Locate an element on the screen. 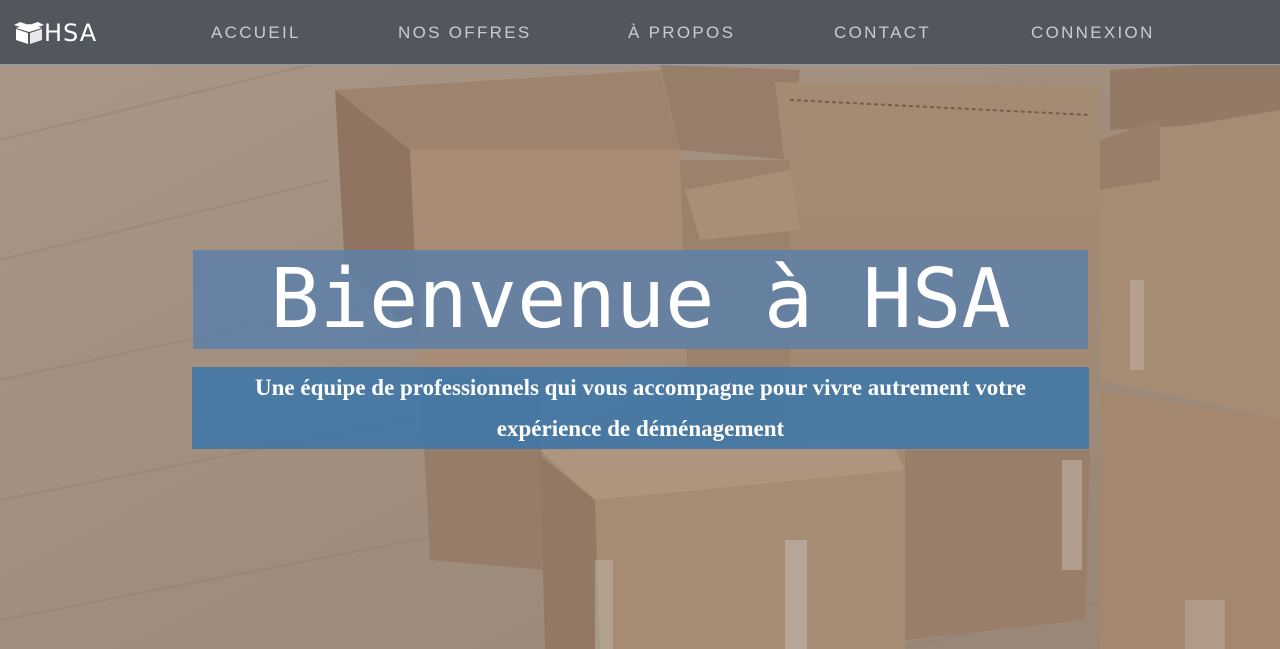 The height and width of the screenshot is (649, 1280). logo-link: HSA is located at coordinates (55, 33).